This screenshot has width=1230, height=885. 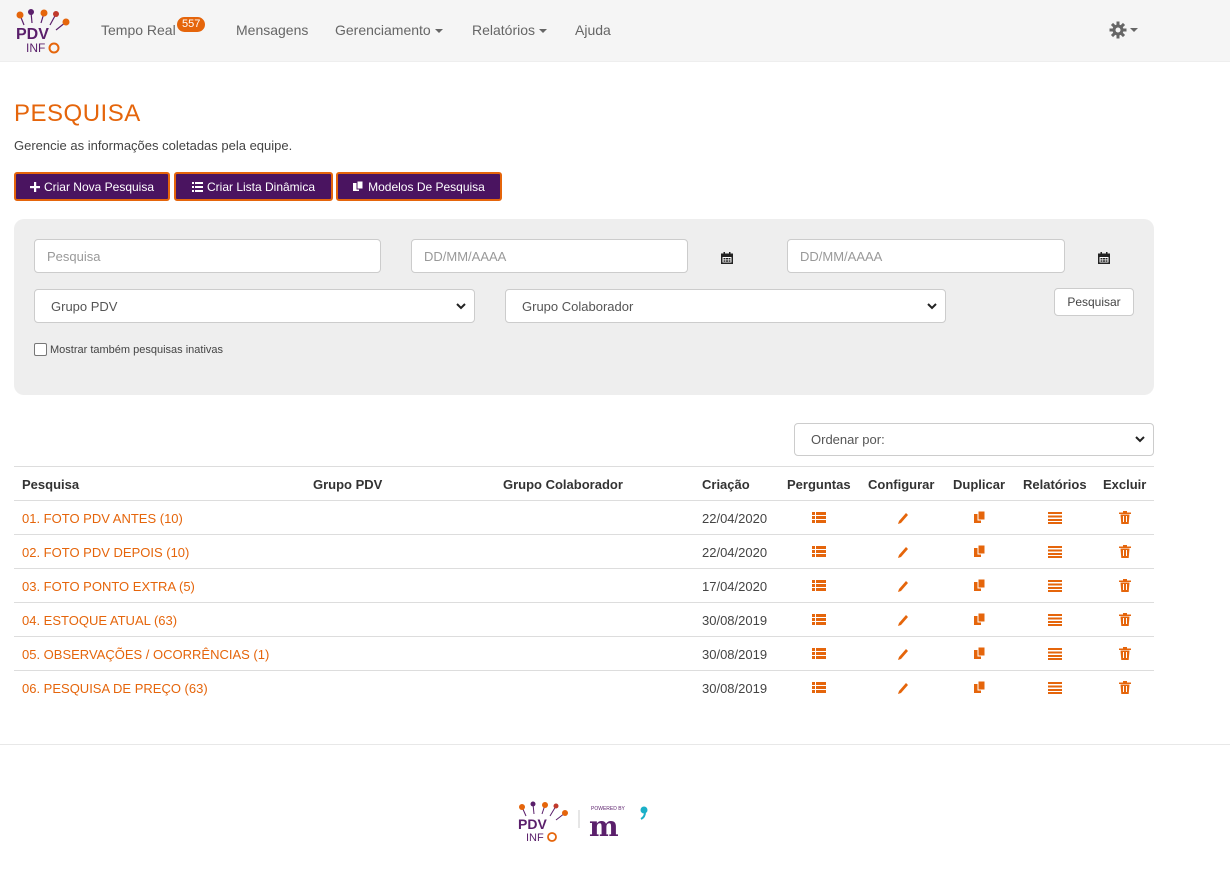 What do you see at coordinates (901, 484) in the screenshot?
I see `col-configurar: Configurar` at bounding box center [901, 484].